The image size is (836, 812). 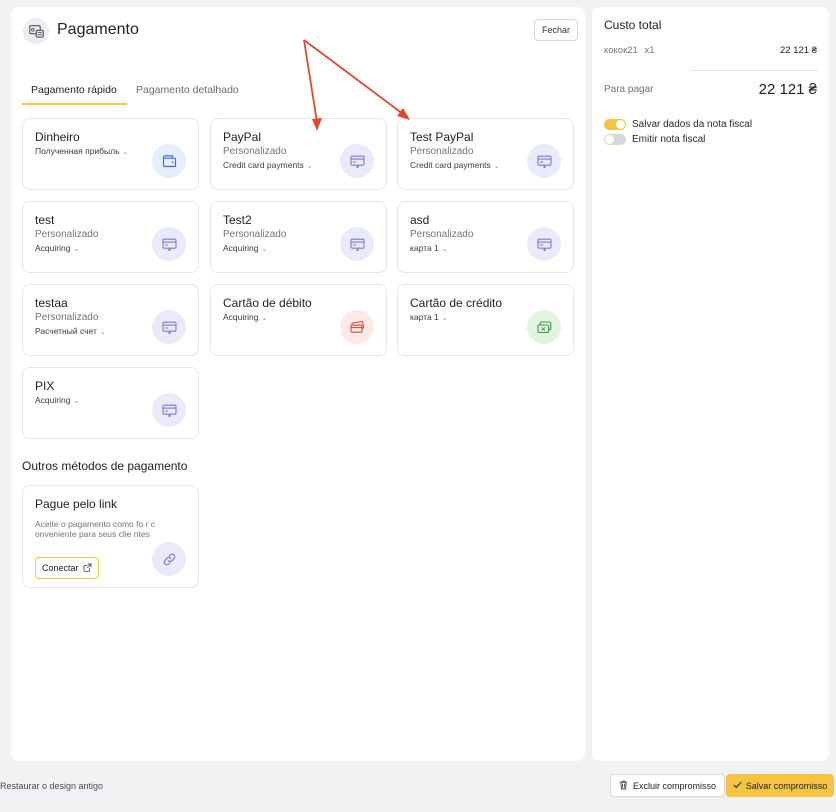 What do you see at coordinates (556, 30) in the screenshot?
I see `close-button: Fechar` at bounding box center [556, 30].